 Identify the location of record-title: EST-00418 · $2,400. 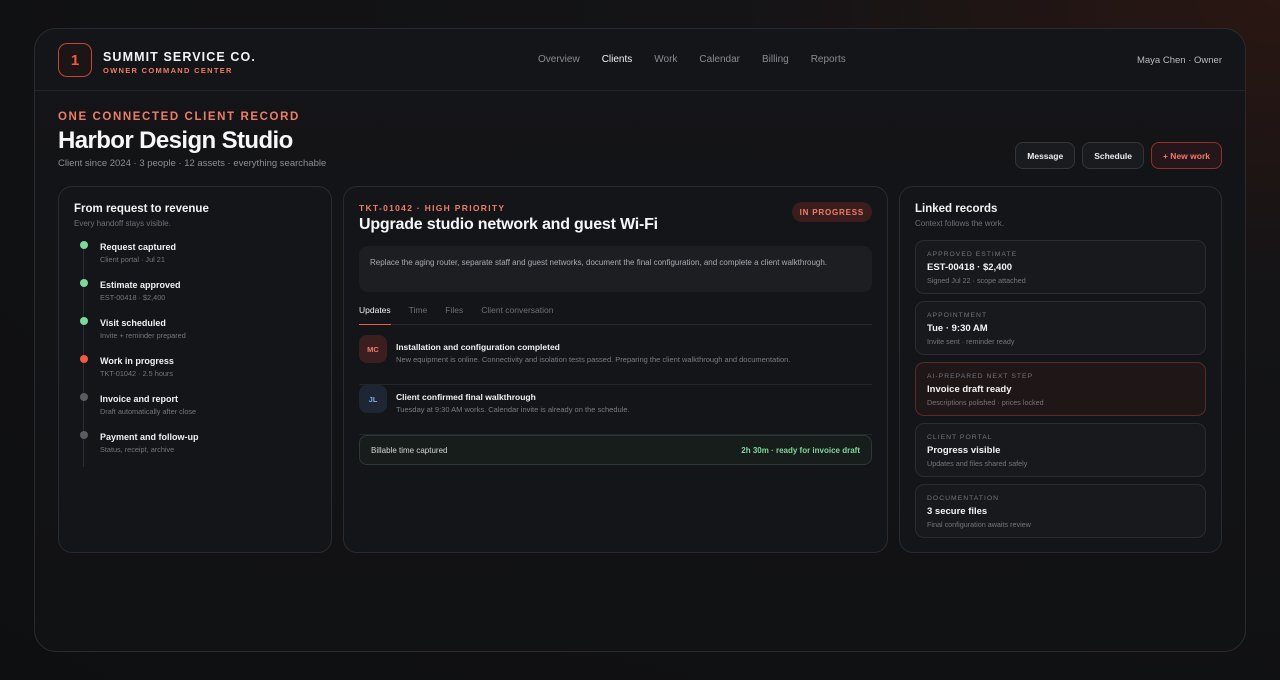
(970, 267).